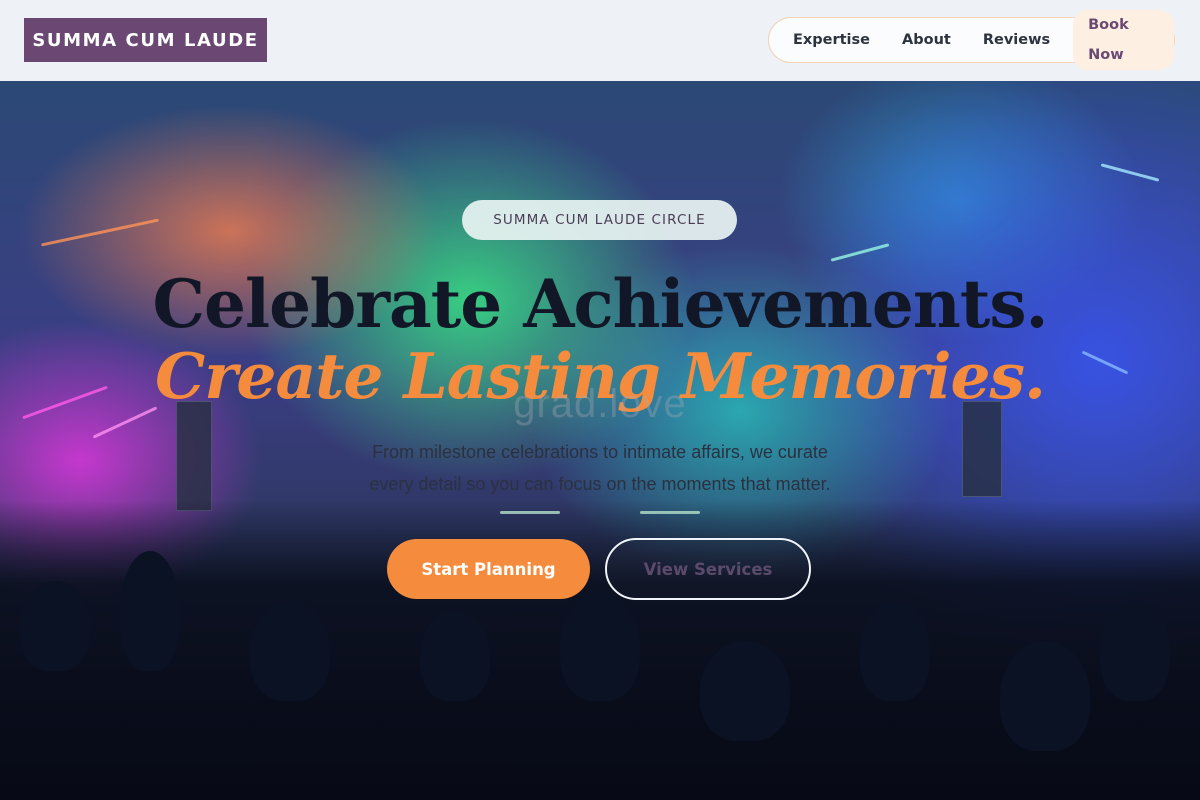  What do you see at coordinates (145, 40) in the screenshot?
I see `brand-logo: SUMMA CUM LAUDE` at bounding box center [145, 40].